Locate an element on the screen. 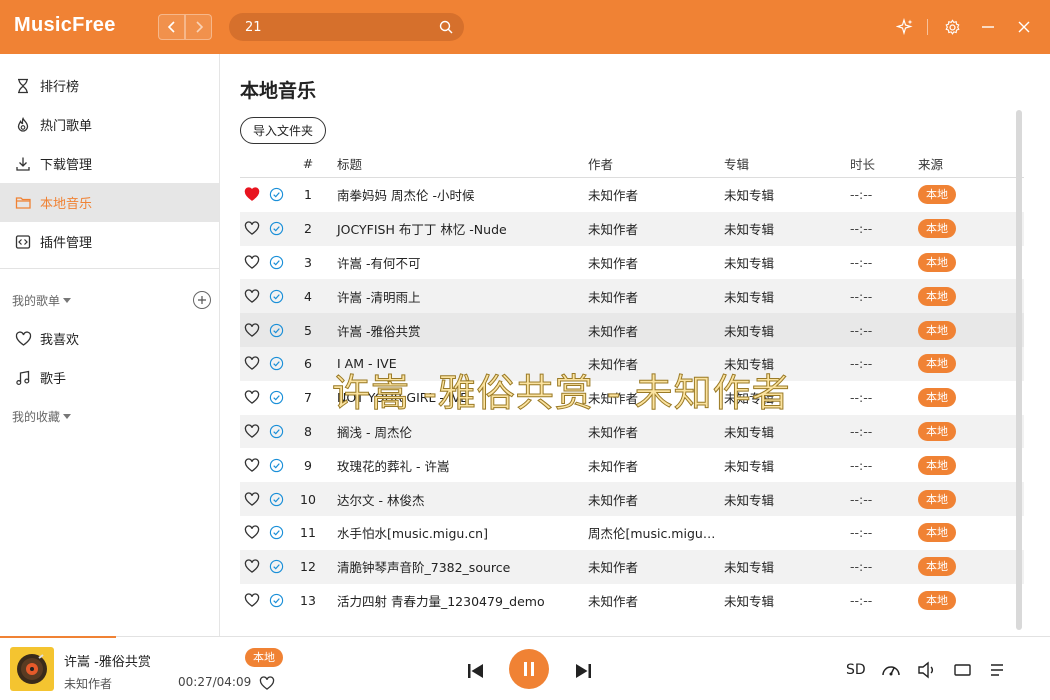 Image resolution: width=1050 pixels, height=700 pixels. next-button is located at coordinates (583, 671).